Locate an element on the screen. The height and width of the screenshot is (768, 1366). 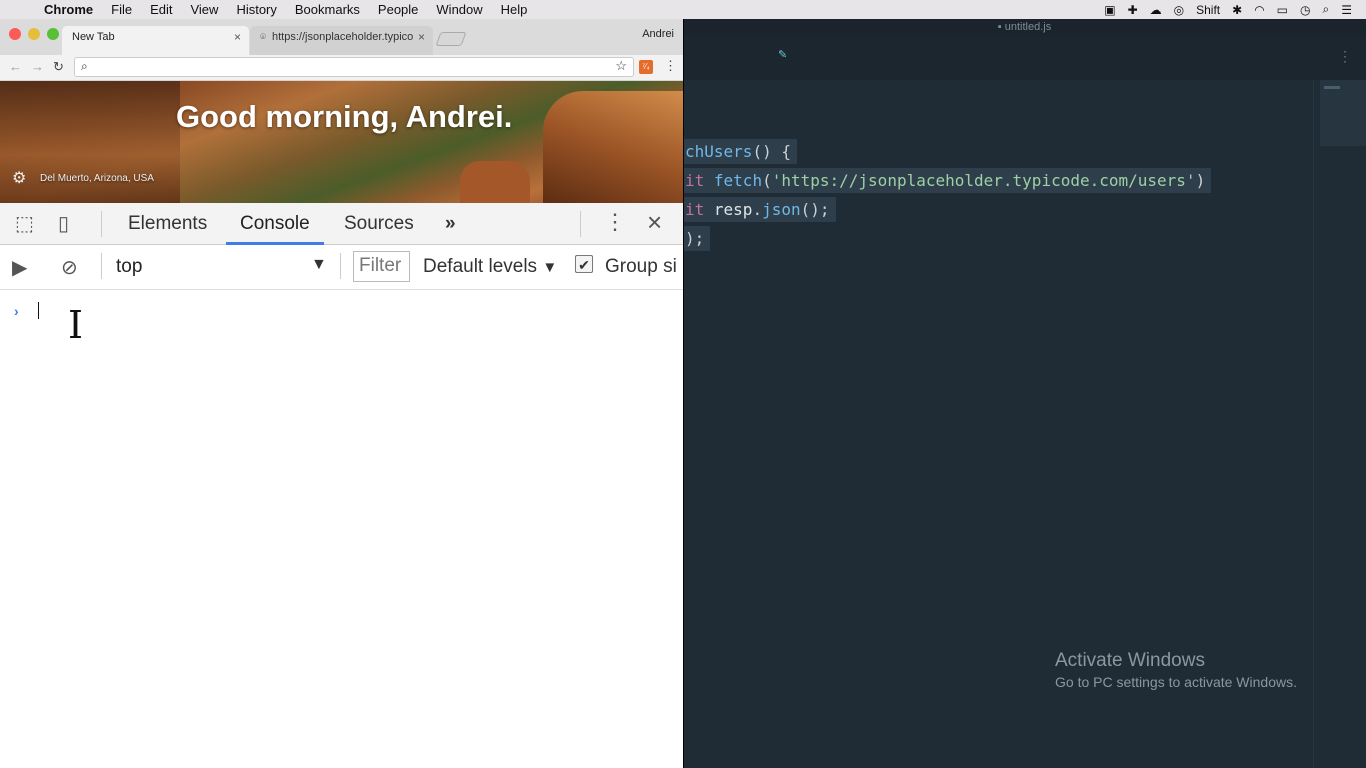
menu-window: Window is located at coordinates (459, 9).